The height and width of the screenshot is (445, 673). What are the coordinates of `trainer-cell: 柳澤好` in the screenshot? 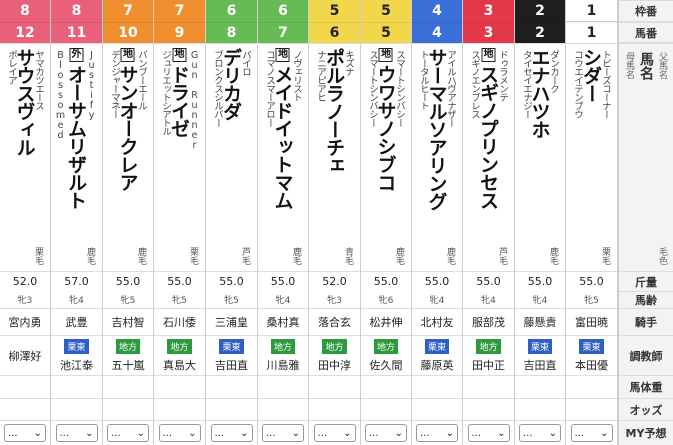 It's located at (25, 355).